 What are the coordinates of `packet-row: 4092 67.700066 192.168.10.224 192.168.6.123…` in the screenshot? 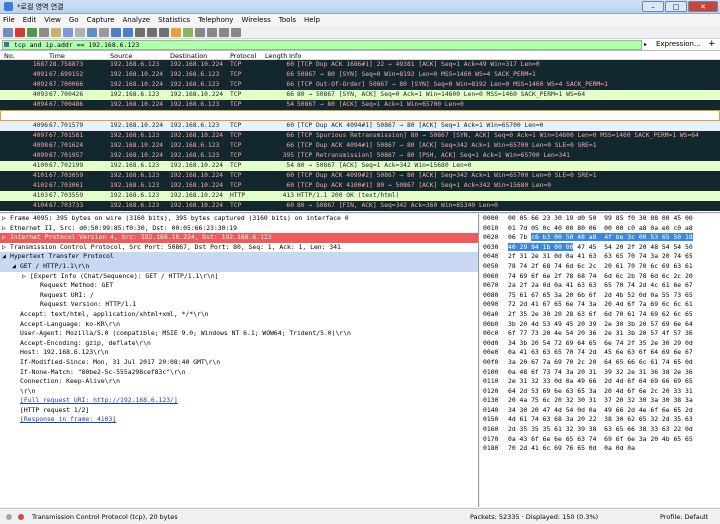 It's located at (360, 85).